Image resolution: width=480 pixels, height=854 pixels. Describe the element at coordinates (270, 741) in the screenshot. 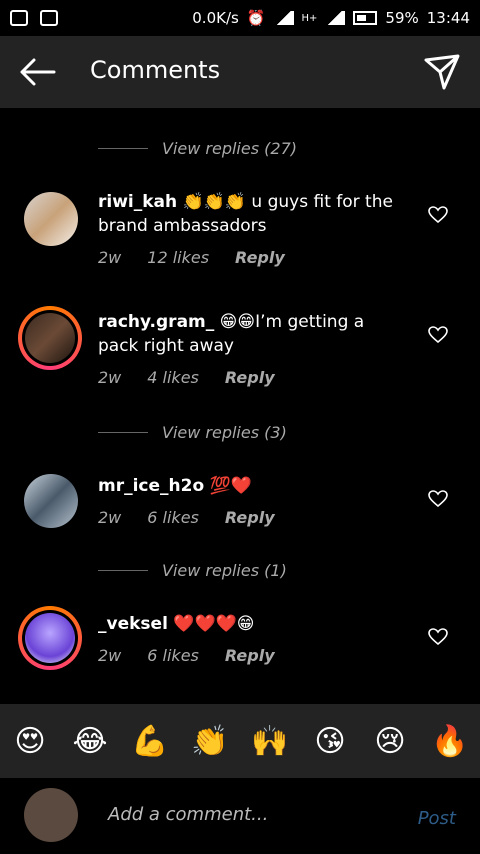

I see `raising-hands-emoji-icon: 🙌` at that location.